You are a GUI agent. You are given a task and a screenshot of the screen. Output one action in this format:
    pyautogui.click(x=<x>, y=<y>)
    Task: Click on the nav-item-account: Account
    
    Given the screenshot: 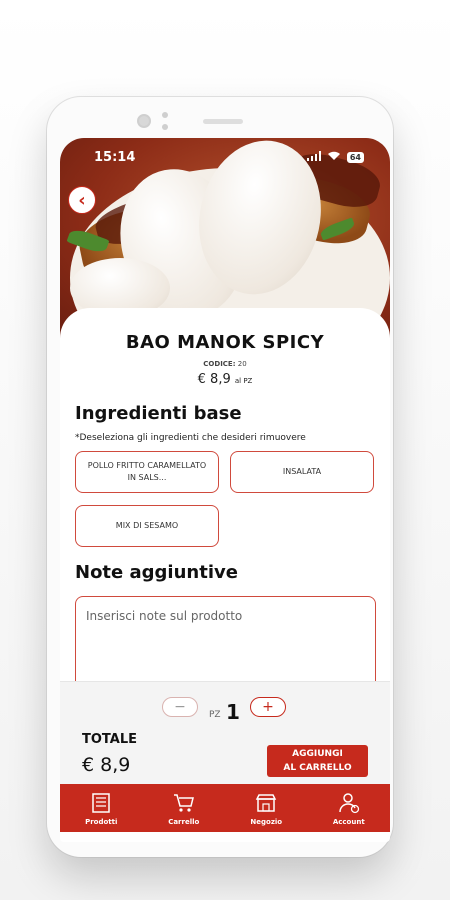 What is the action you would take?
    pyautogui.click(x=349, y=808)
    